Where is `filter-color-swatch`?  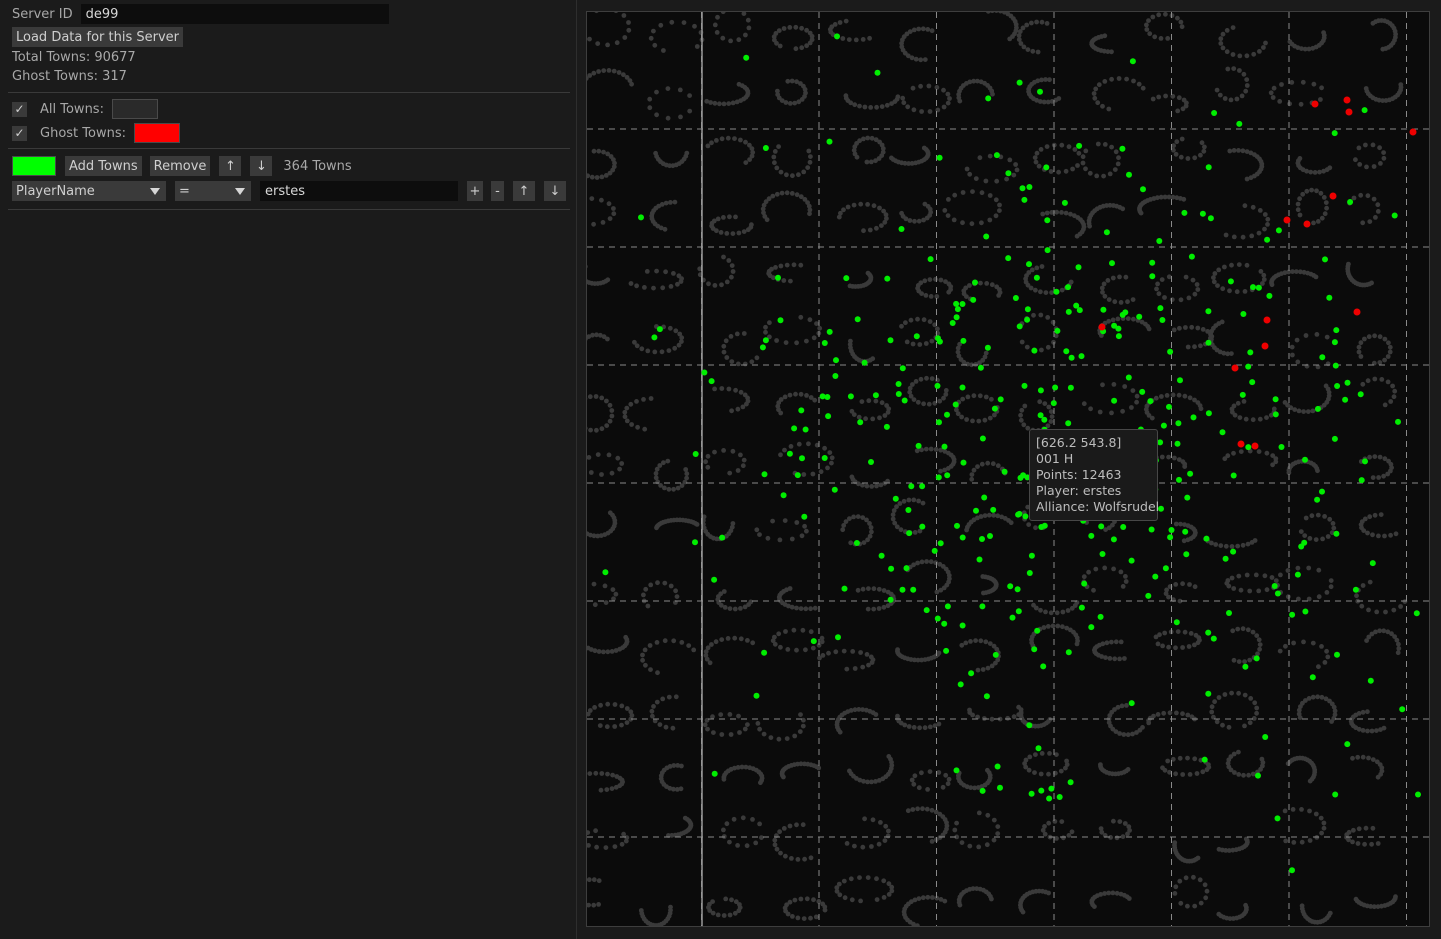
filter-color-swatch is located at coordinates (34, 166).